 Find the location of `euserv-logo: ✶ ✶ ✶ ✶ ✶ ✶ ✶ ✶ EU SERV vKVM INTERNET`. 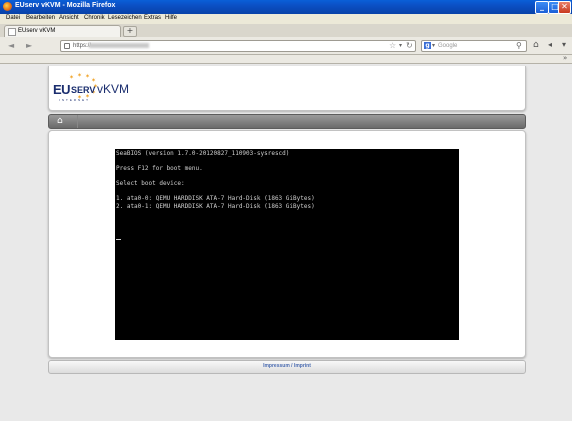

euserv-logo: ✶ ✶ ✶ ✶ ✶ ✶ ✶ ✶ EU SERV vKVM INTERNET is located at coordinates (103, 89).